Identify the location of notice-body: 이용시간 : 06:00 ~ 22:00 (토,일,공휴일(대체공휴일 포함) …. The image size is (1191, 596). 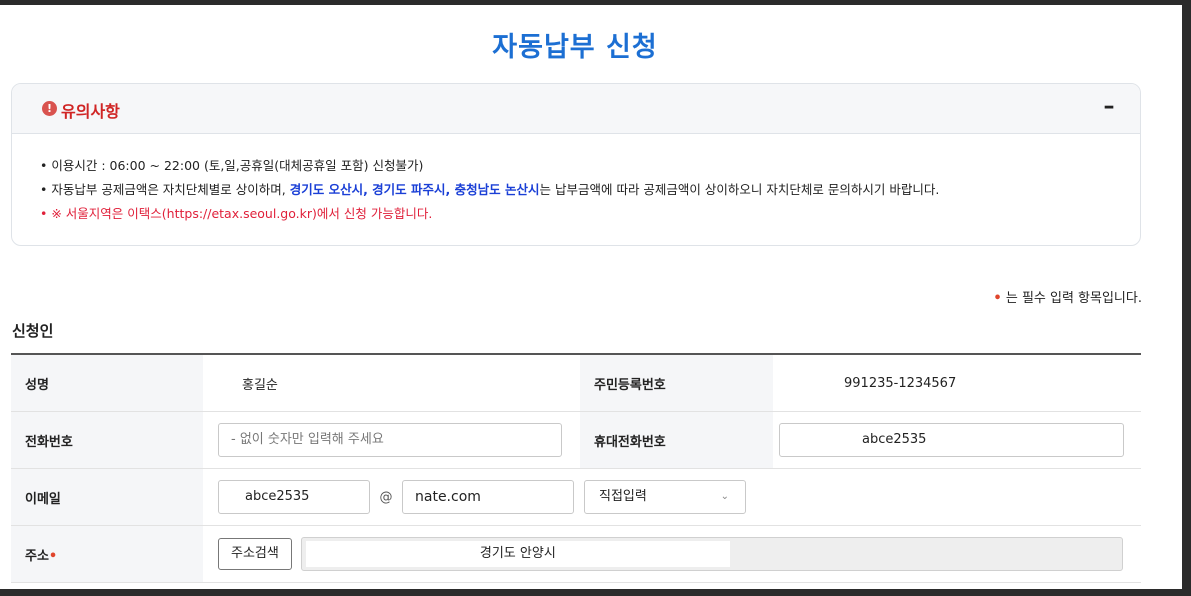
(576, 180).